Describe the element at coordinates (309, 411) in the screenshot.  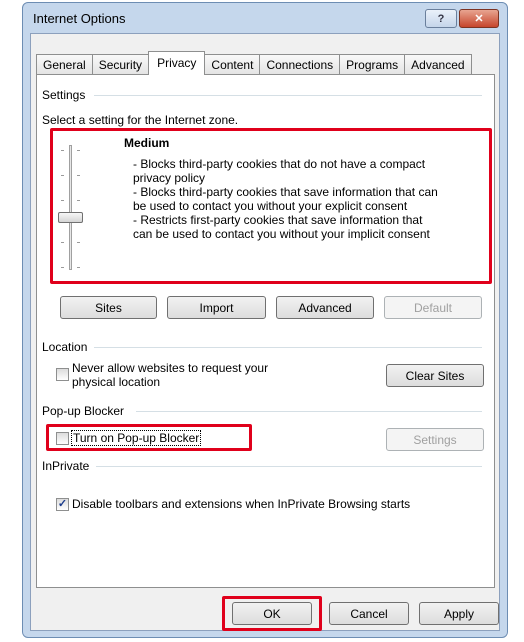
I see `popup-blocker-divider` at that location.